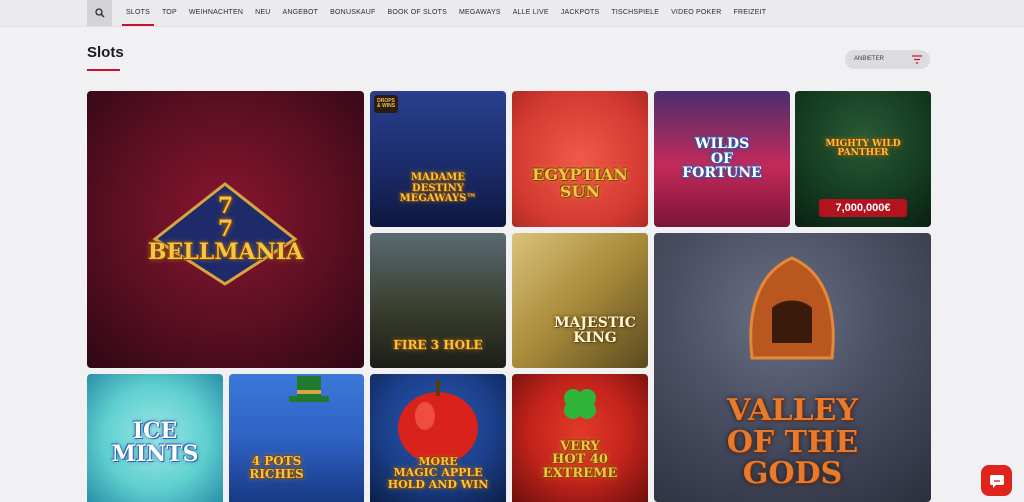 Image resolution: width=1024 pixels, height=502 pixels. Describe the element at coordinates (417, 13) in the screenshot. I see `tab-book-of-slots: BOOK OF SLOTS` at that location.